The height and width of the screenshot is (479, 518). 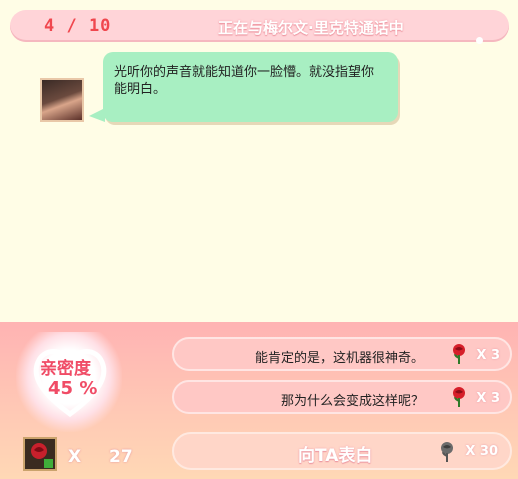 I want to click on top-status-bar: 4 / 10 正在与梅尔文·里克特通话中, so click(x=259, y=27).